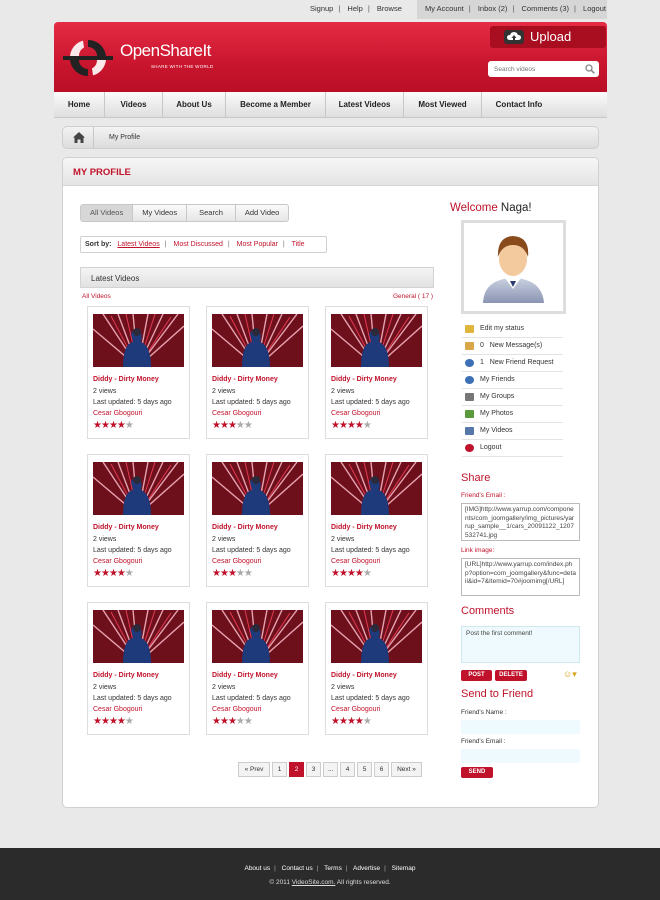 The width and height of the screenshot is (660, 900). Describe the element at coordinates (79, 105) in the screenshot. I see `nav-home: Home` at that location.